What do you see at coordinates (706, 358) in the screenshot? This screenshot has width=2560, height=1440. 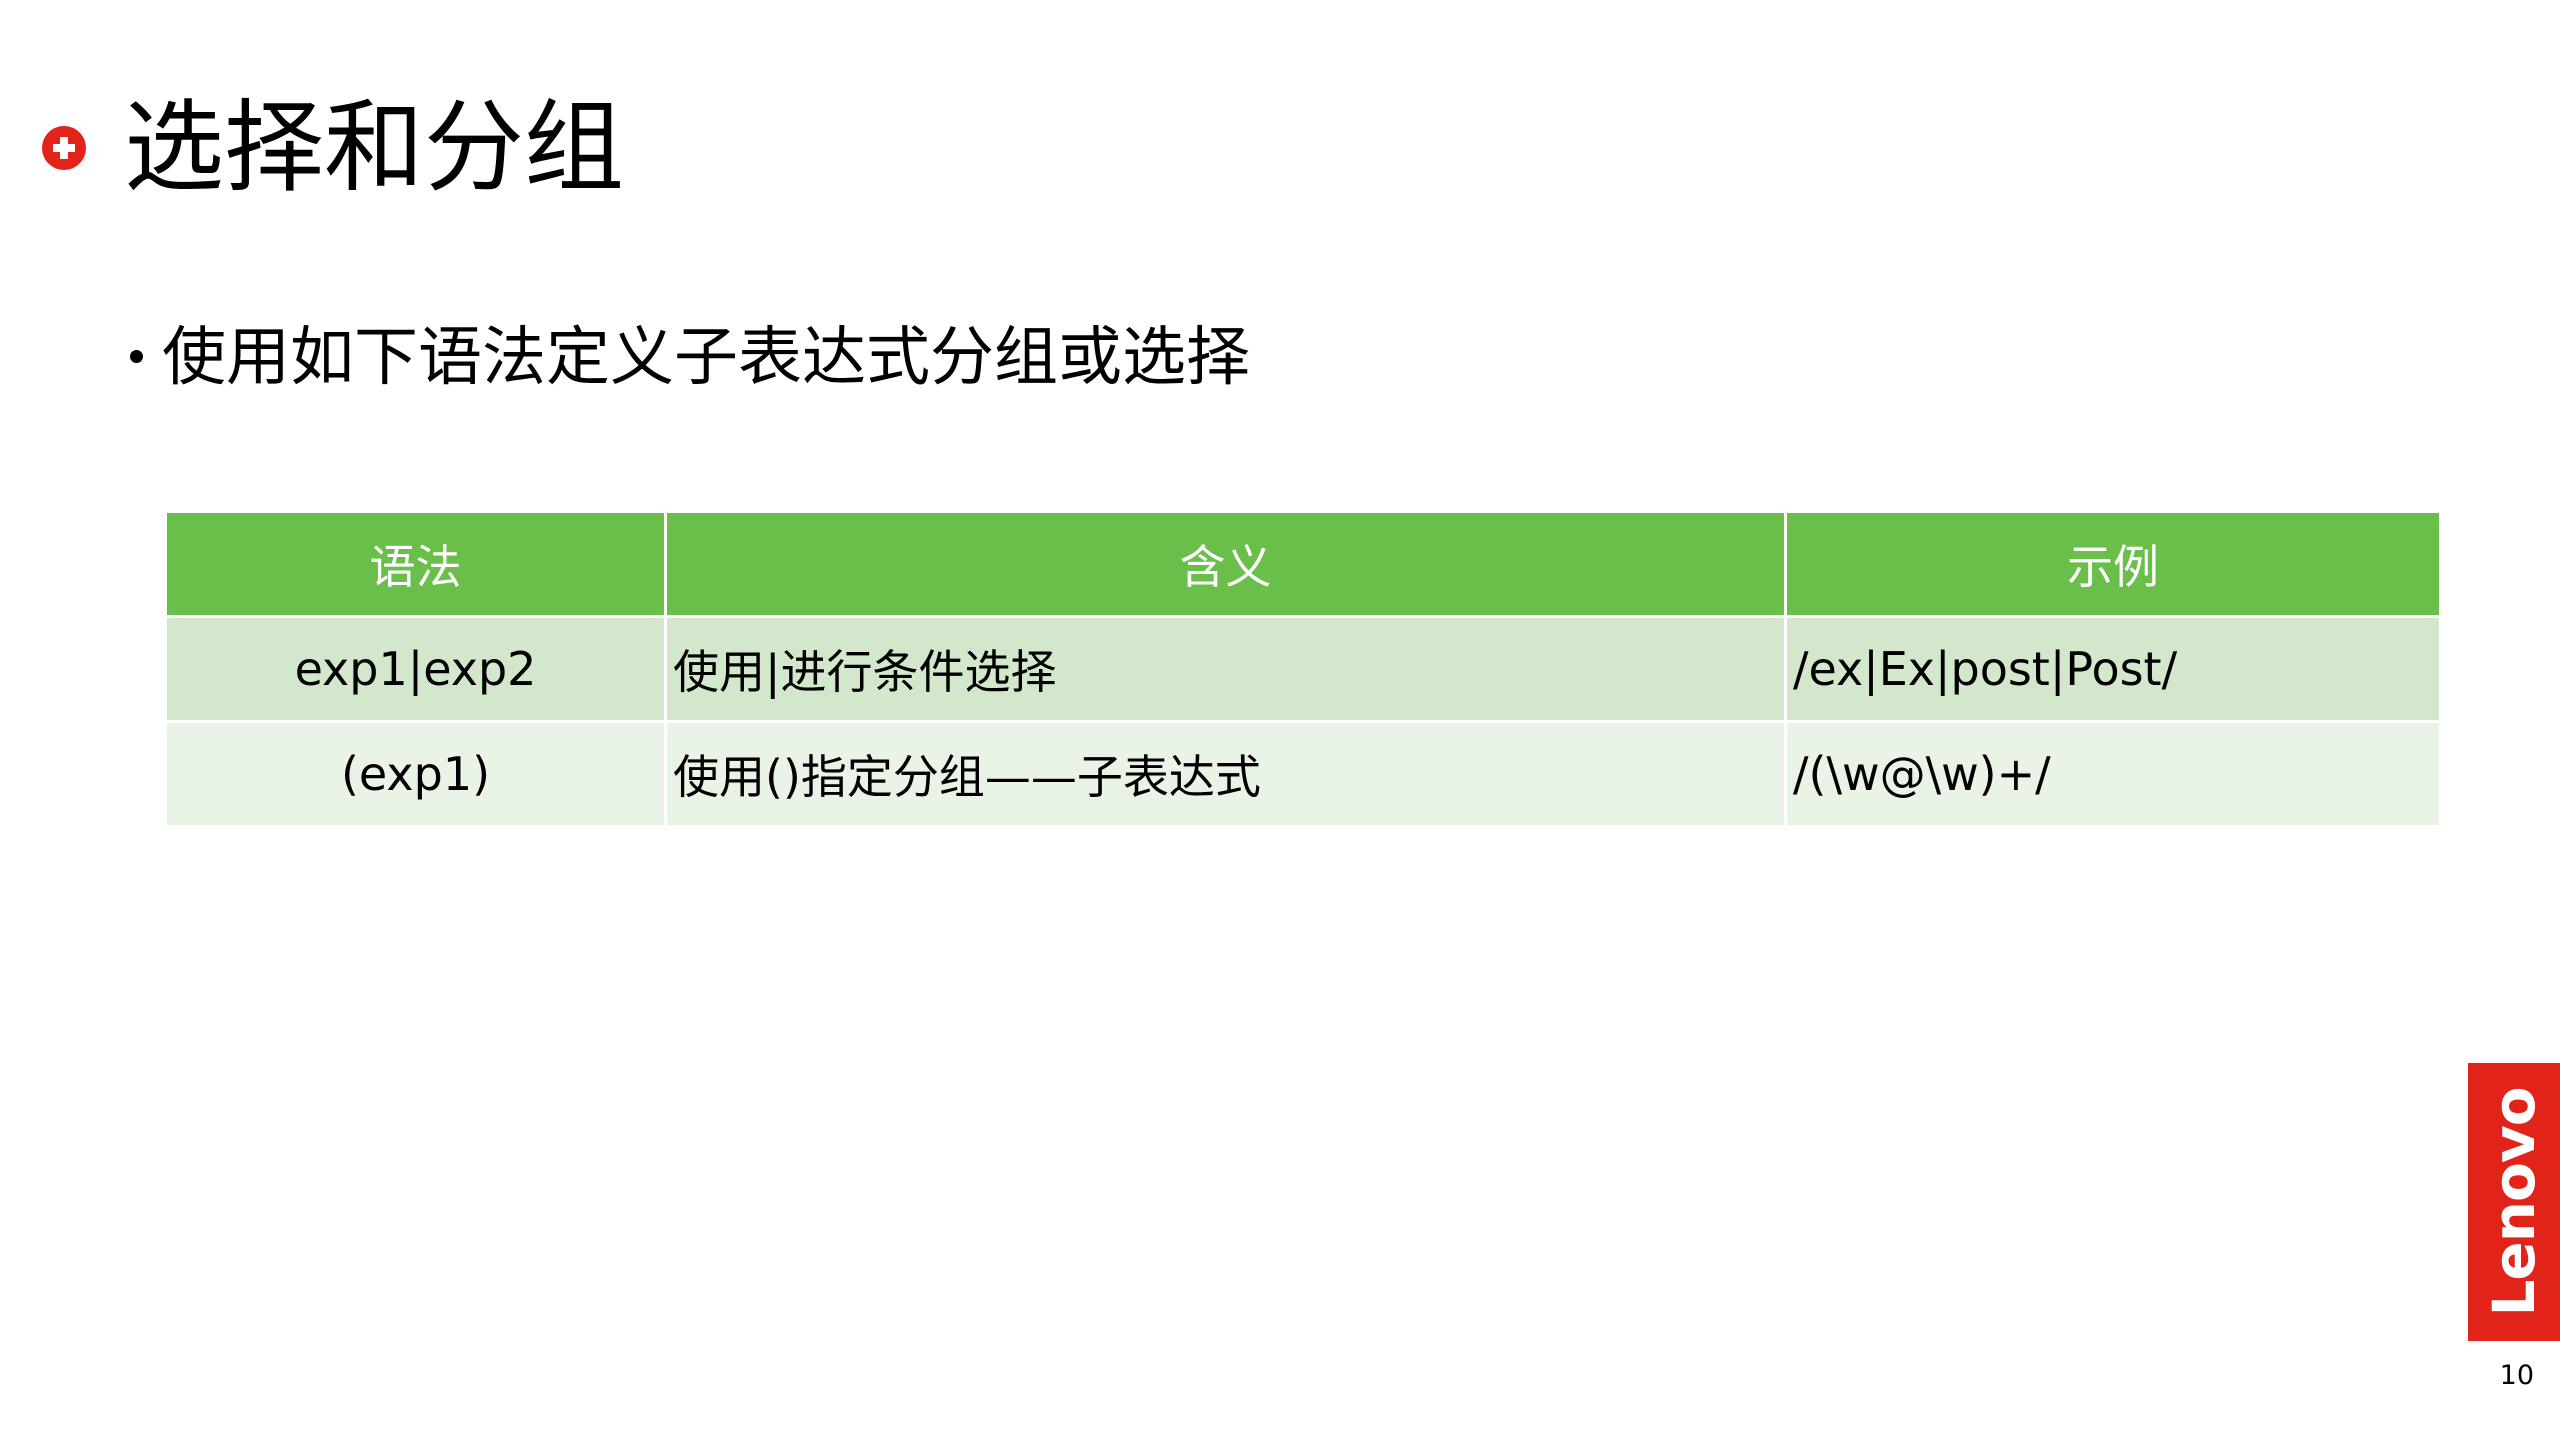 I see `bullet-text: 使用如下语法定义子表达式分组或选择` at bounding box center [706, 358].